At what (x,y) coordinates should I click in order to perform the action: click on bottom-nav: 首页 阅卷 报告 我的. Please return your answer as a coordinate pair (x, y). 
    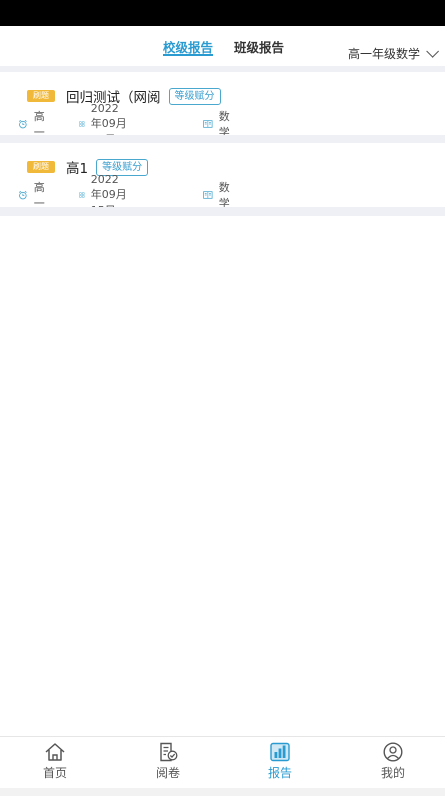
    Looking at the image, I should click on (222, 762).